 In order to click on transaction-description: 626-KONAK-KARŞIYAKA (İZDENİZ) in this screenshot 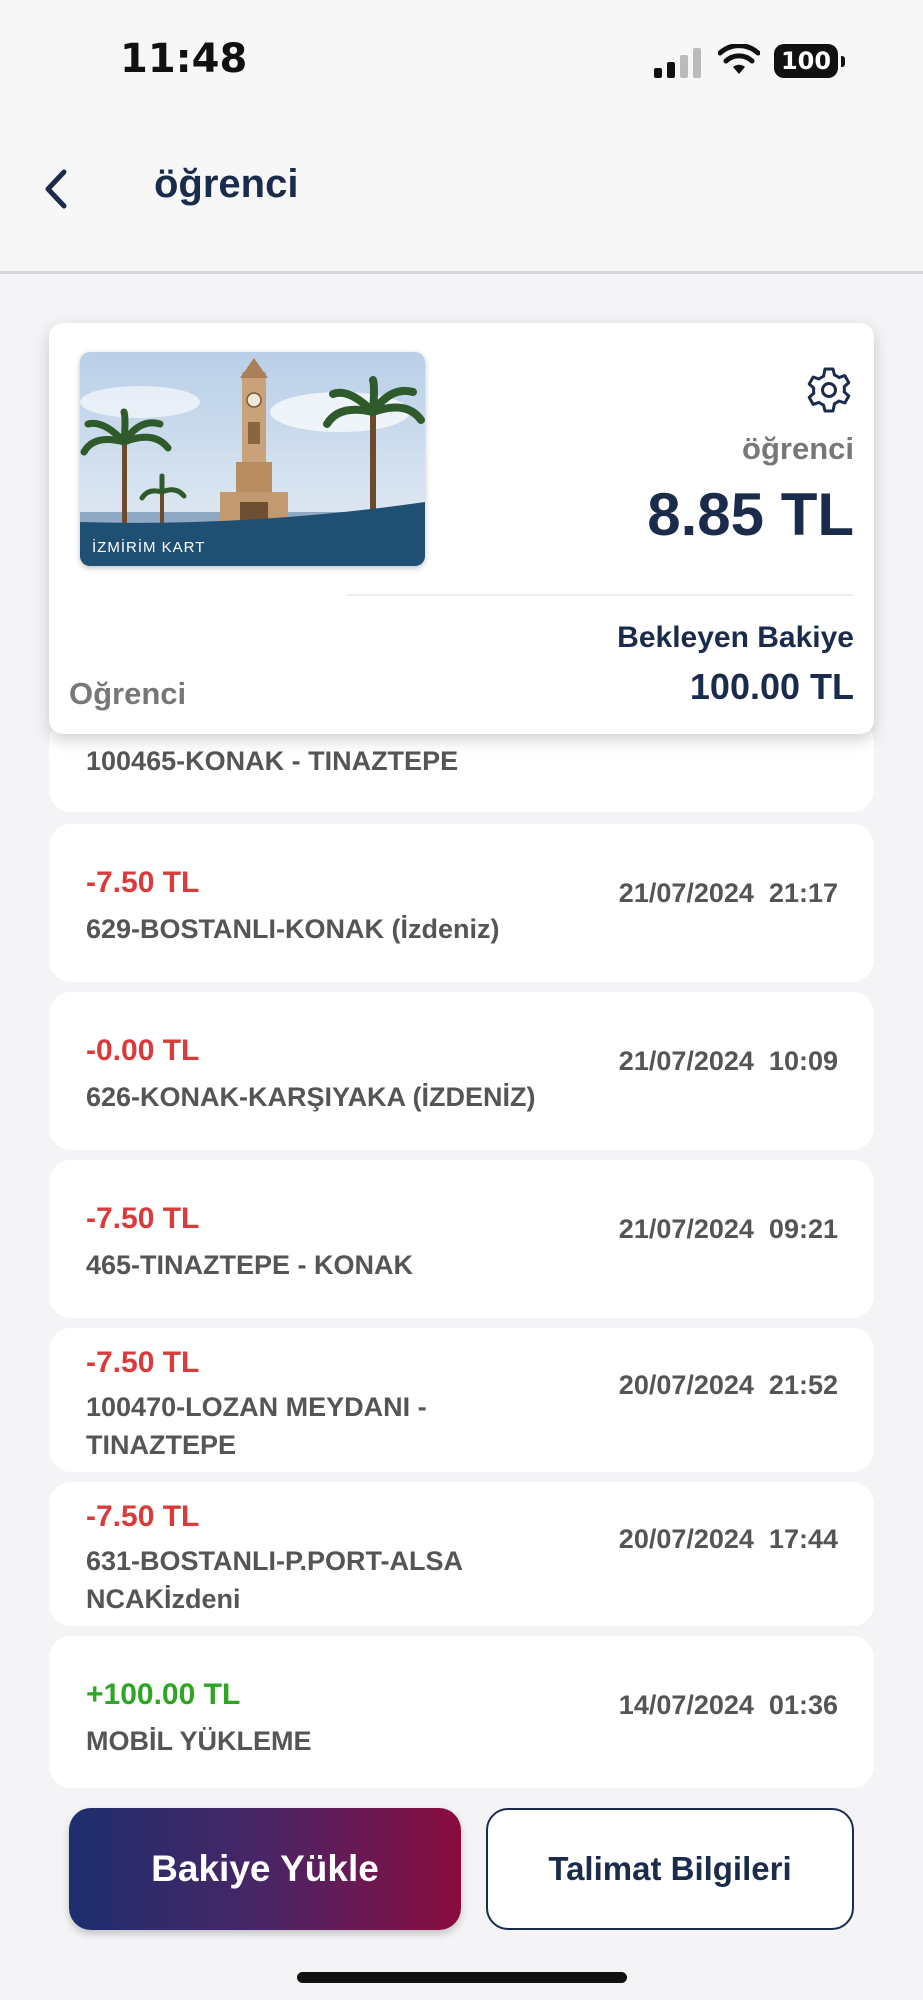, I will do `click(311, 1097)`.